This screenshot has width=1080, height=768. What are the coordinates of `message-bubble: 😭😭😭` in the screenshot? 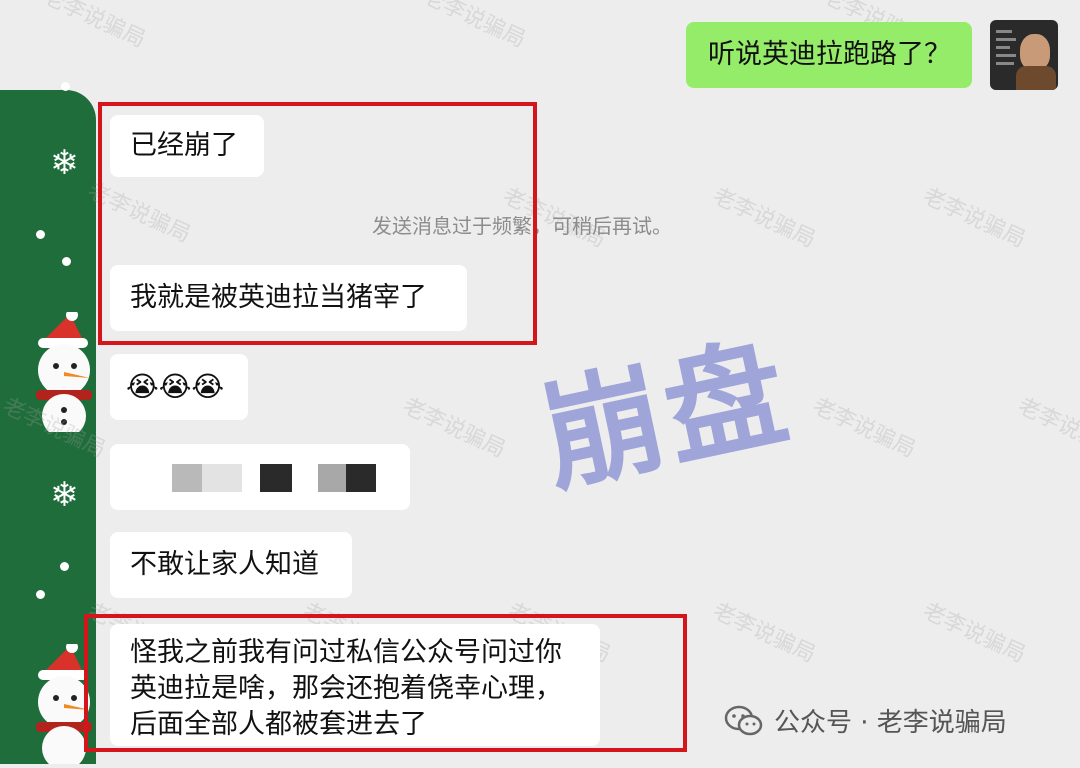 It's located at (179, 387).